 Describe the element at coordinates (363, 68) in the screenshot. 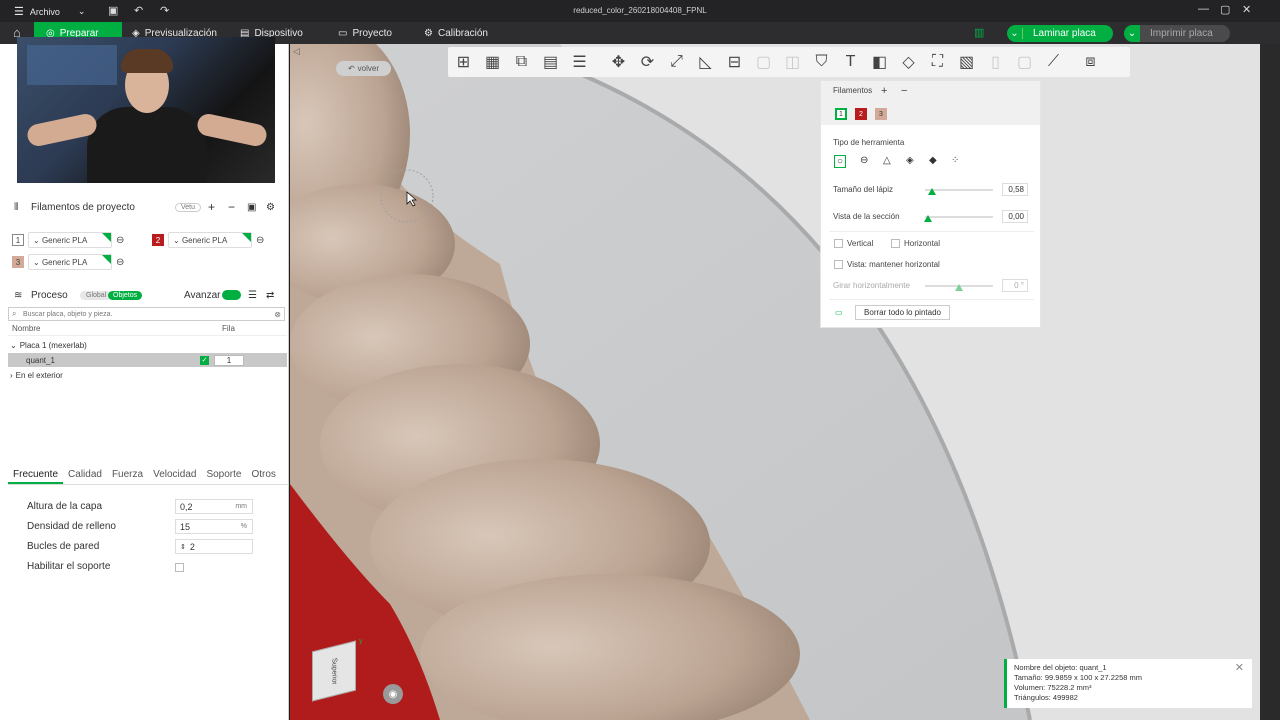

I see `back-button: ↶ volver` at that location.